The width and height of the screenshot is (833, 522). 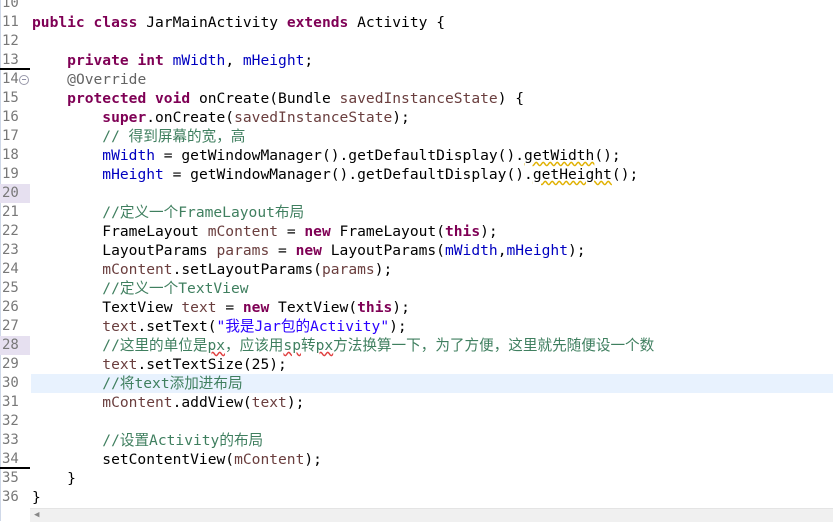 I want to click on line-number: 19, so click(x=10, y=174).